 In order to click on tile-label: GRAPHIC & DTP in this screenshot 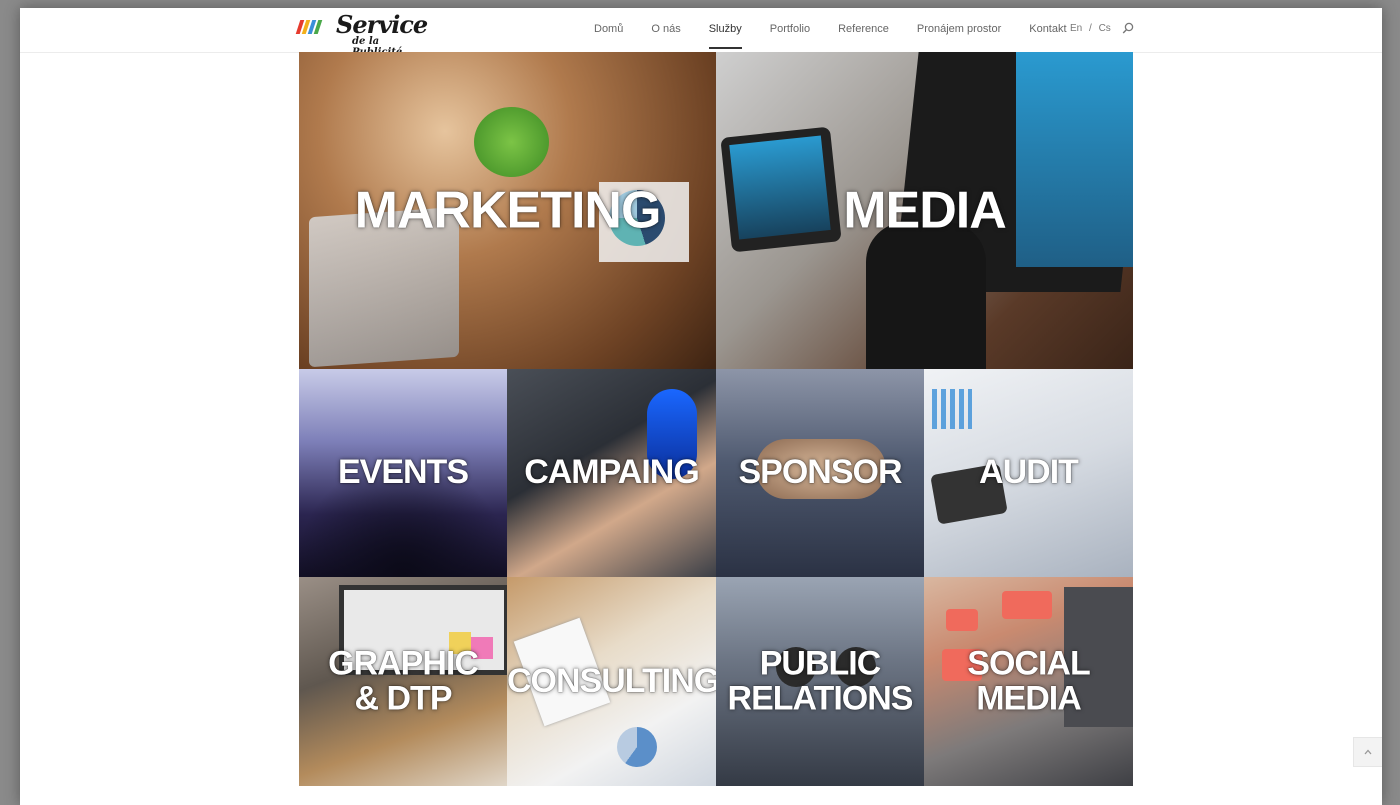, I will do `click(403, 680)`.